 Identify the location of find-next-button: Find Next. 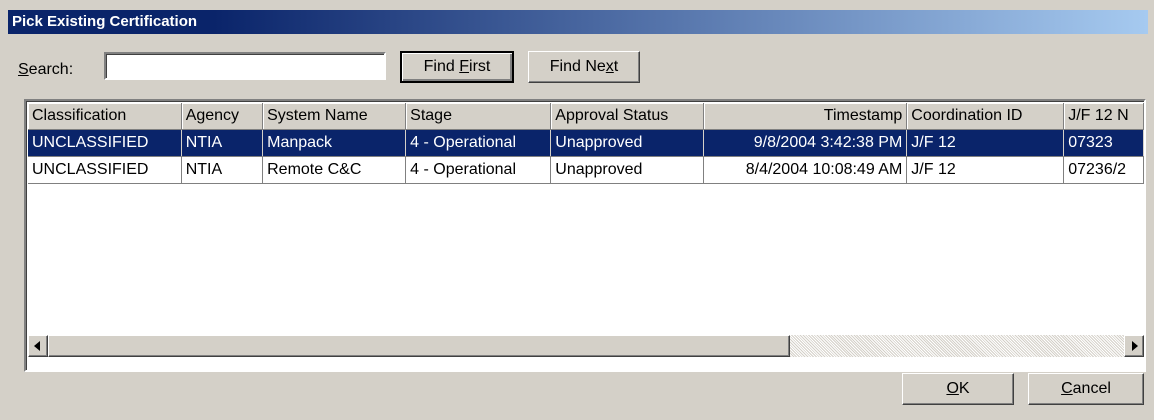
(584, 67).